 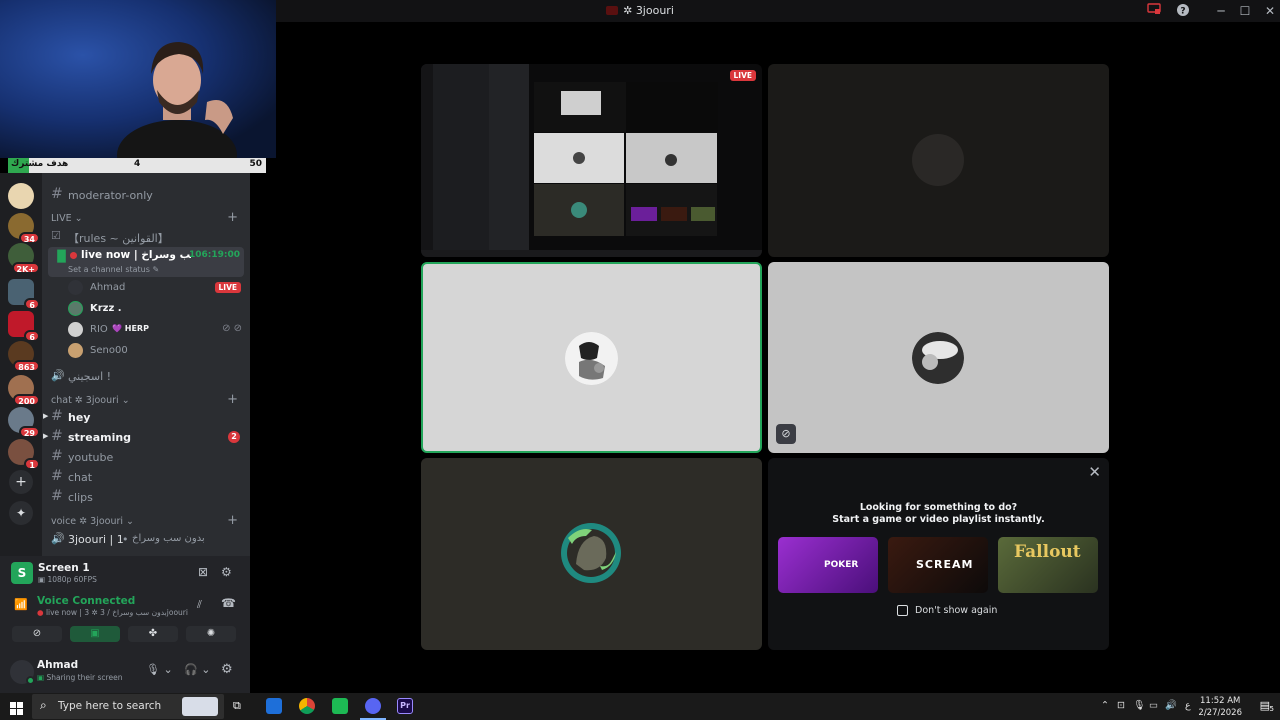 What do you see at coordinates (938, 507) in the screenshot?
I see `activity-question: Looking for something to do?` at bounding box center [938, 507].